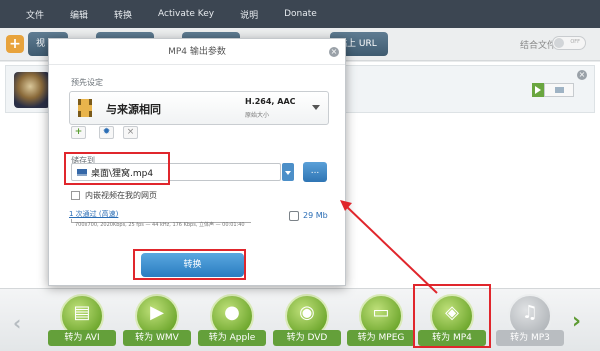 The width and height of the screenshot is (600, 351). Describe the element at coordinates (199, 108) in the screenshot. I see `preset-select: 与来源相同 H.264, AAC 原始大小` at that location.